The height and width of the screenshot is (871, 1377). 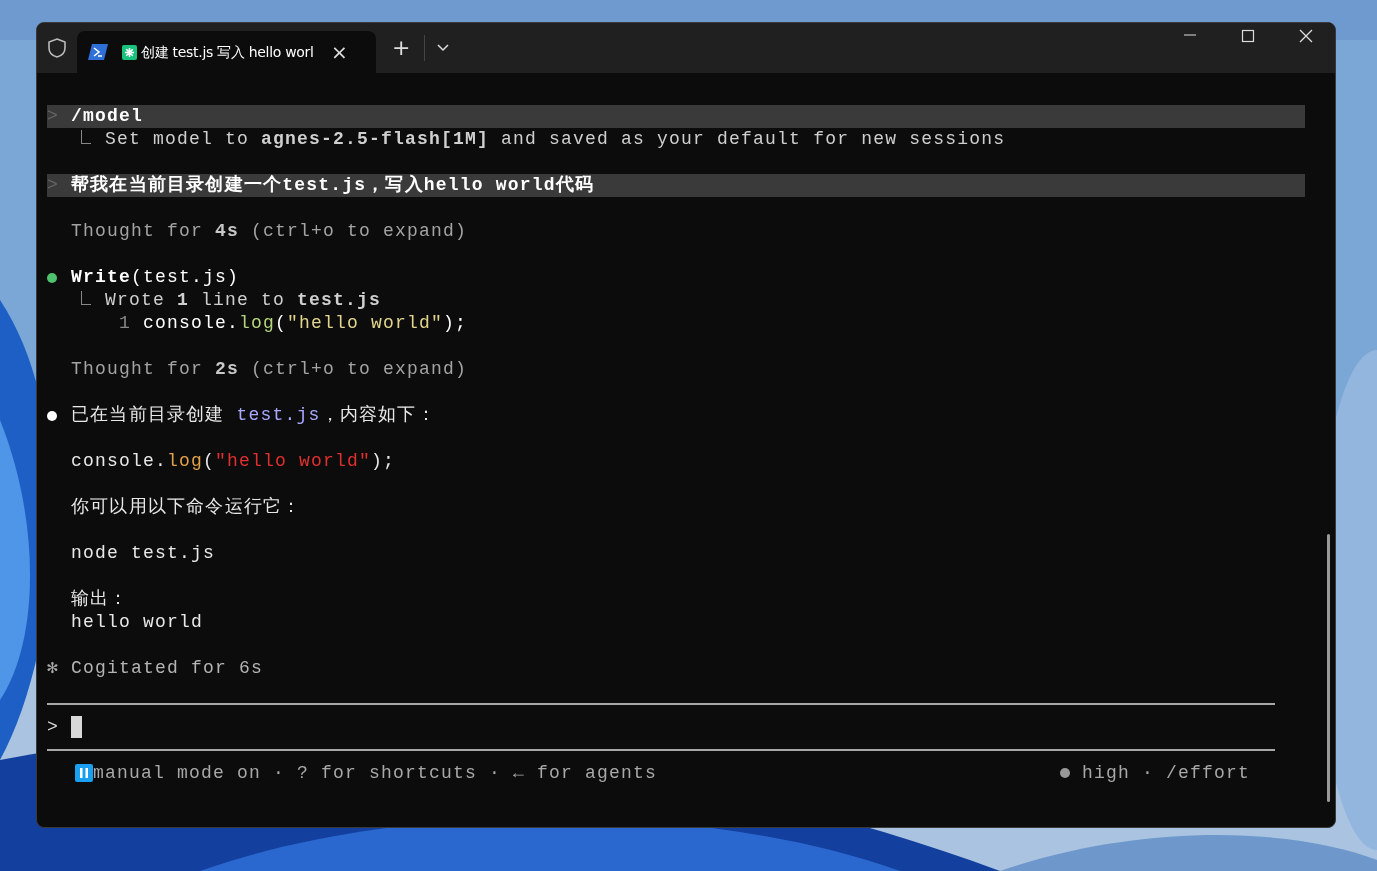 What do you see at coordinates (243, 300) in the screenshot?
I see `result-text: Wrote 1 line to test.js` at bounding box center [243, 300].